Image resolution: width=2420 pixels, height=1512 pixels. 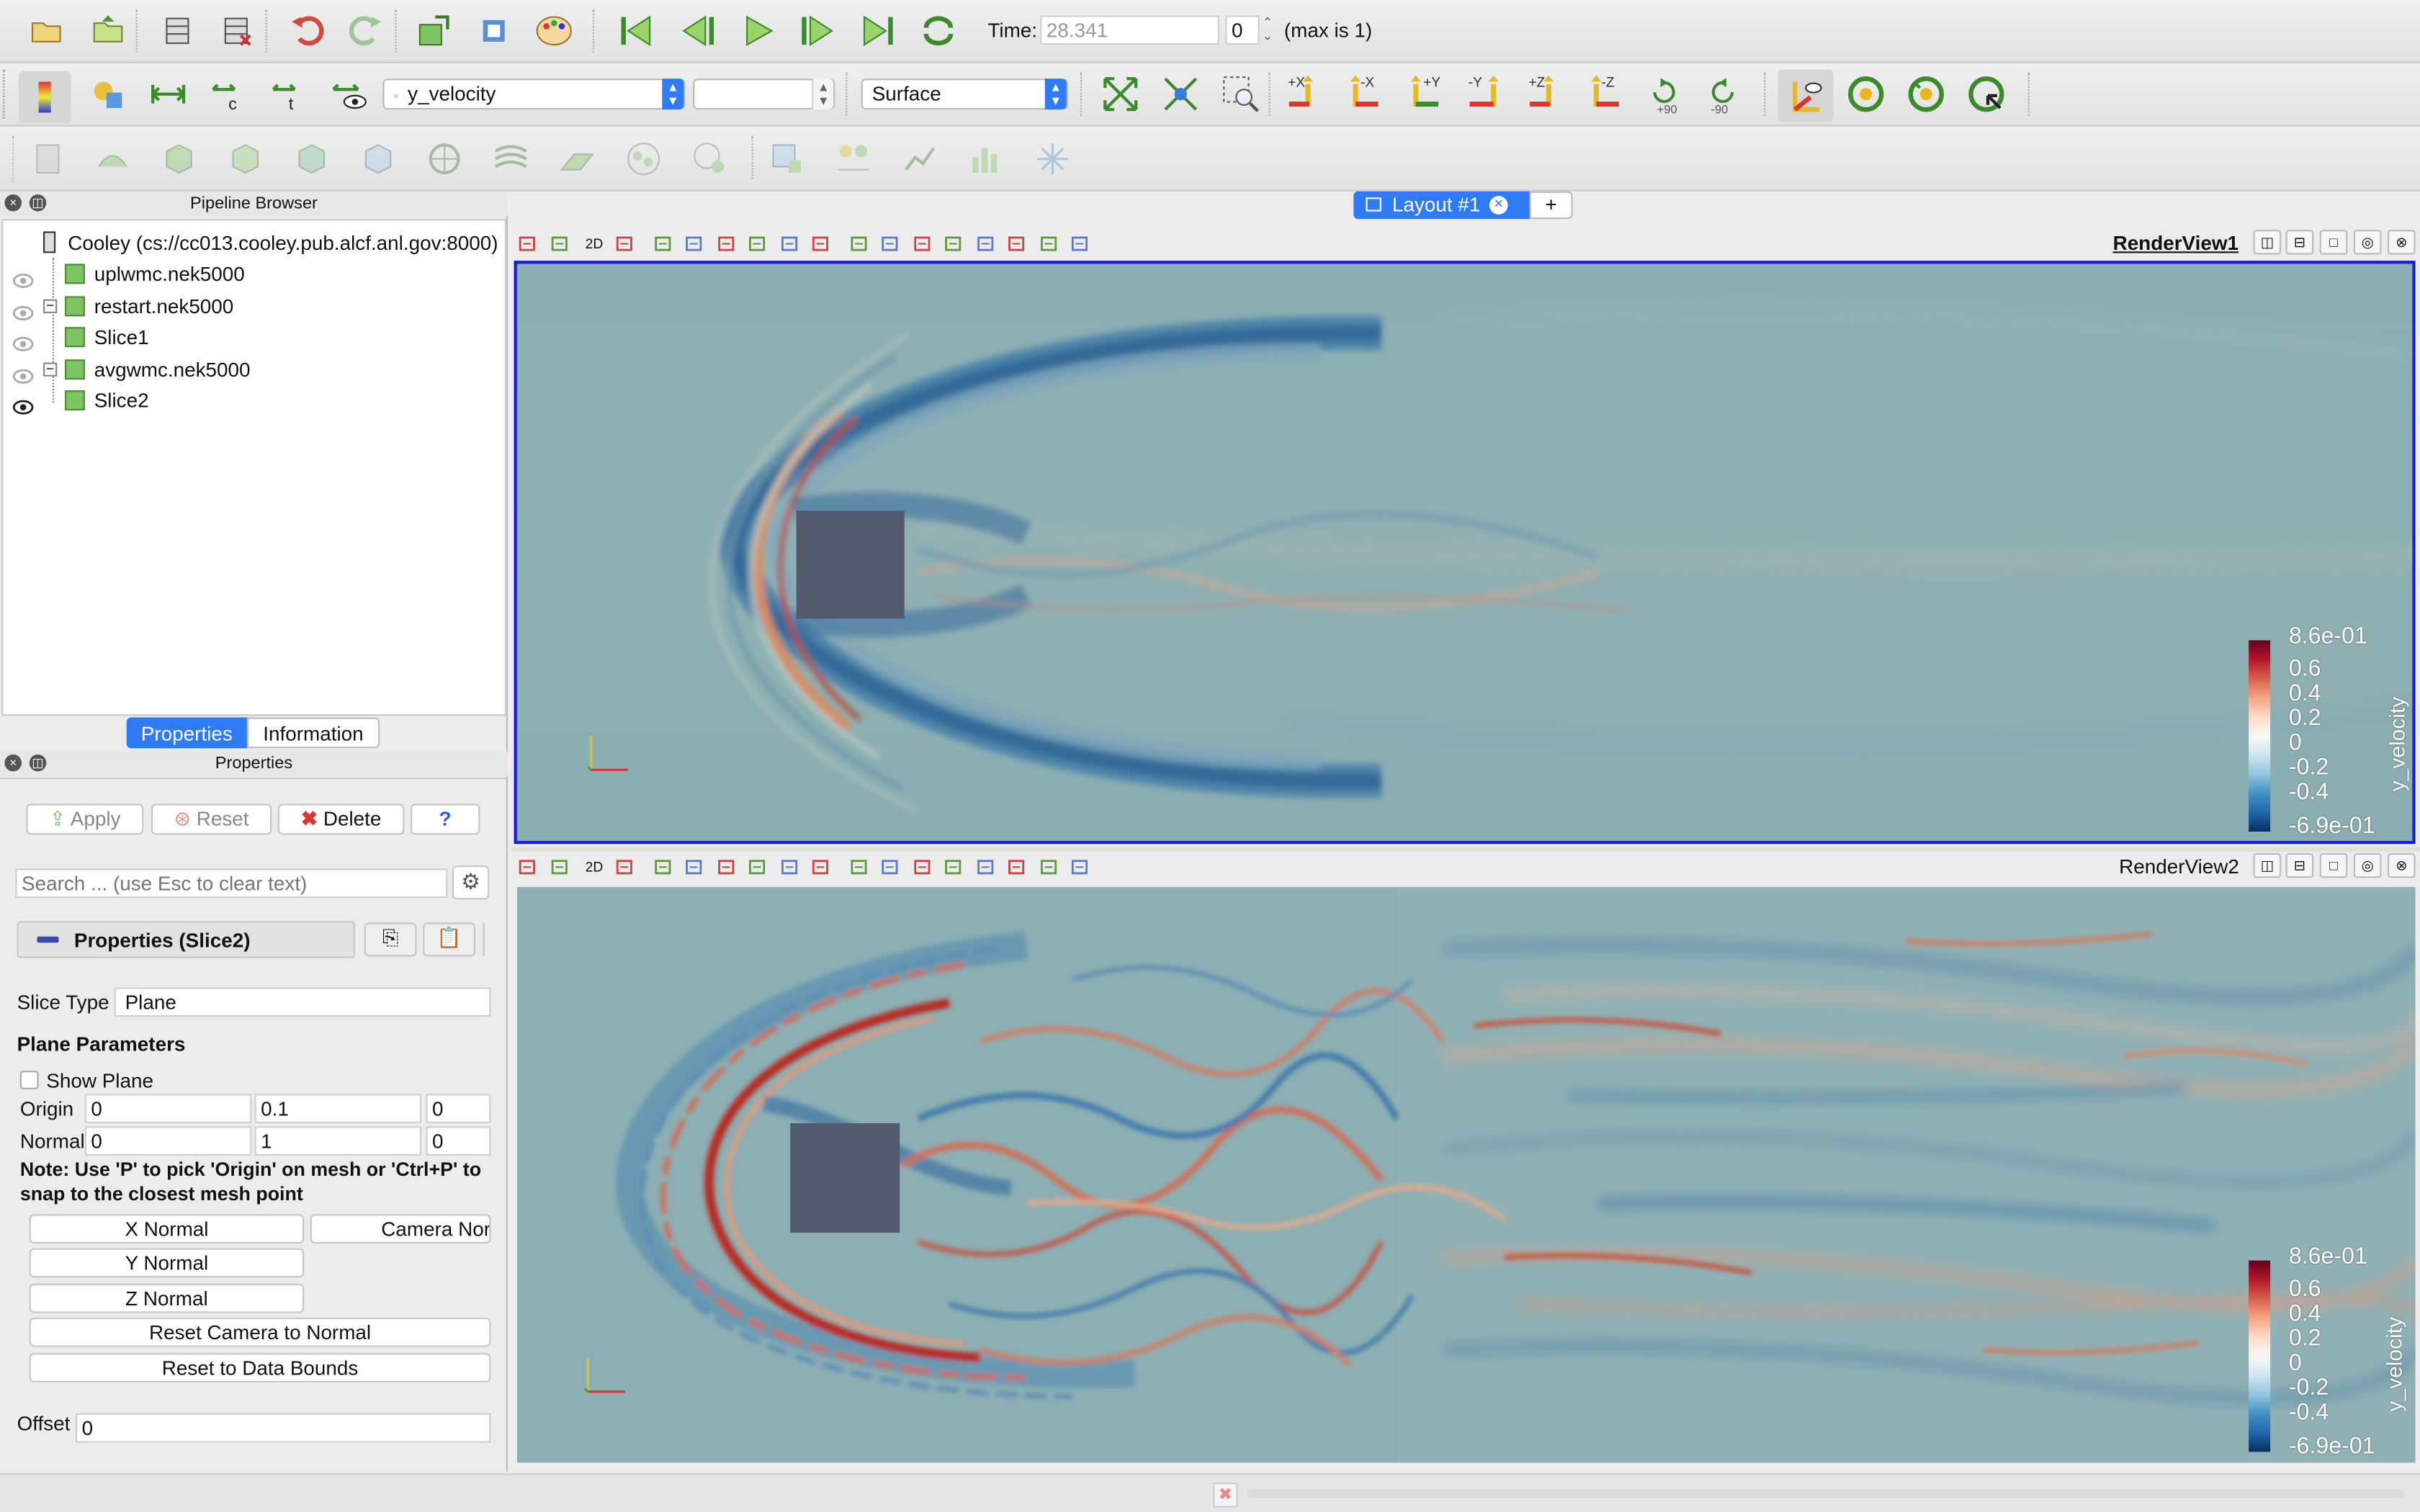 I want to click on pipeline-item: − avgwmc.nek5000, so click(x=253, y=369).